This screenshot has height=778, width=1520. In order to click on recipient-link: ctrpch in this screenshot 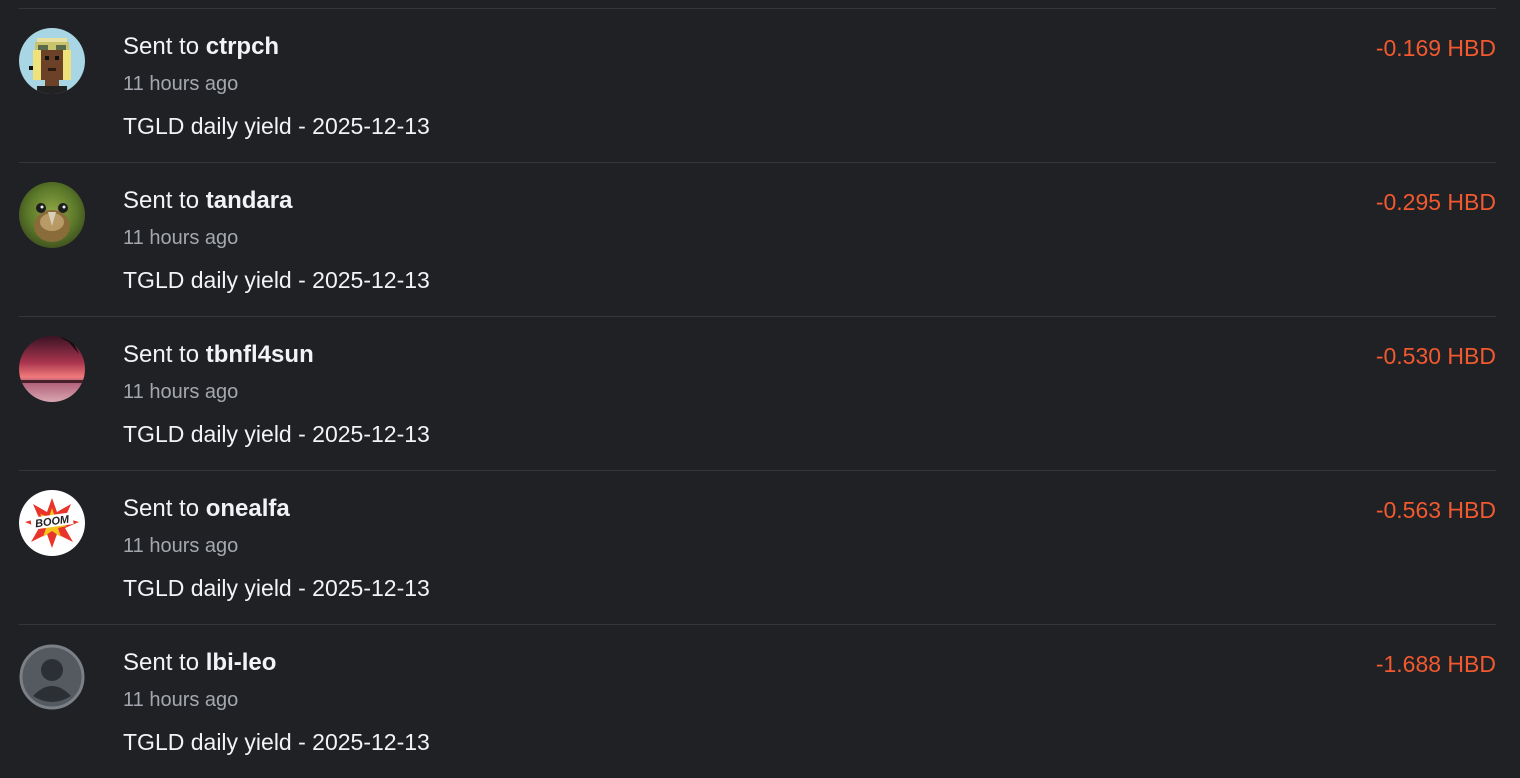, I will do `click(242, 46)`.